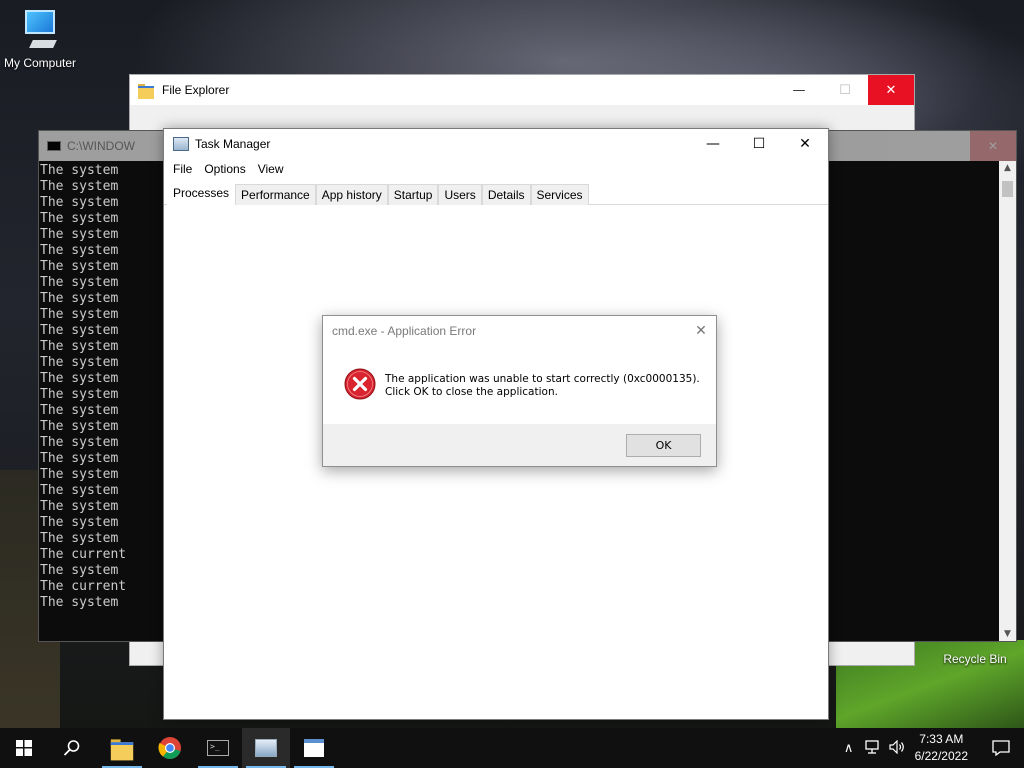  I want to click on taskbar-notepad, so click(314, 748).